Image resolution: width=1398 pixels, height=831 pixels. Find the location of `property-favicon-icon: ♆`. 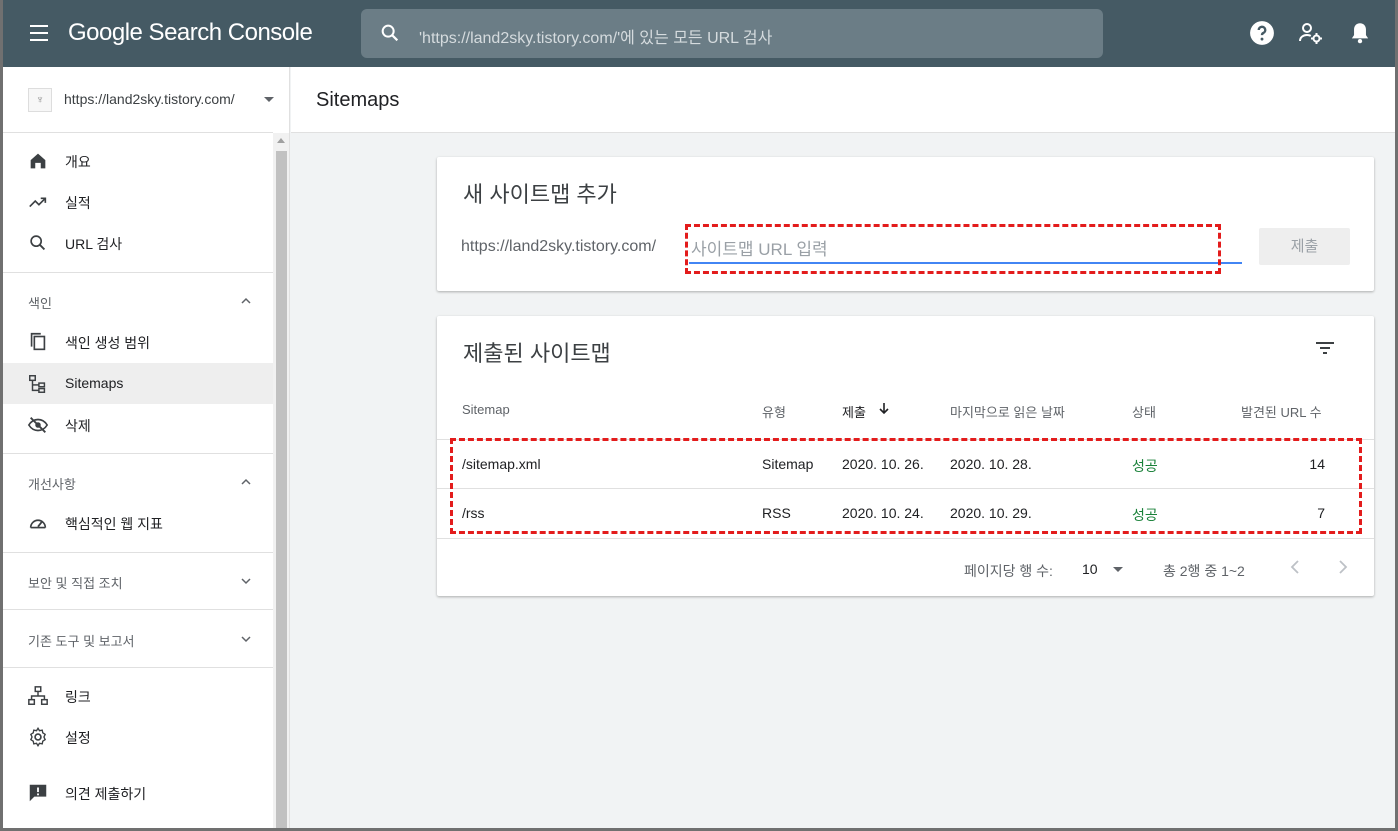

property-favicon-icon: ♆ is located at coordinates (40, 100).